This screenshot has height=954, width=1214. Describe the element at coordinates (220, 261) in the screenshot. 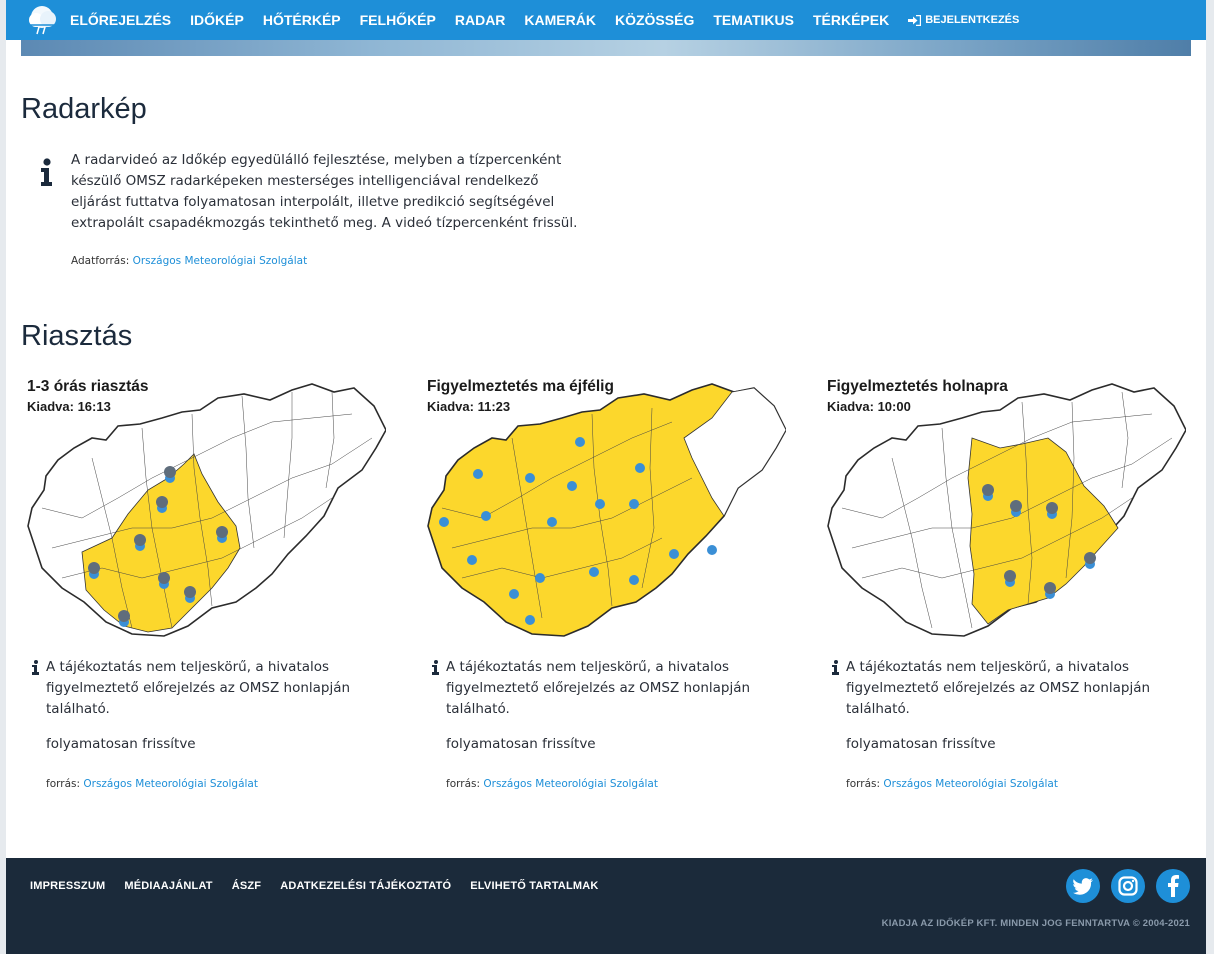

I see `radar-source-link: Országos Meteorológiai Szolgálat` at that location.